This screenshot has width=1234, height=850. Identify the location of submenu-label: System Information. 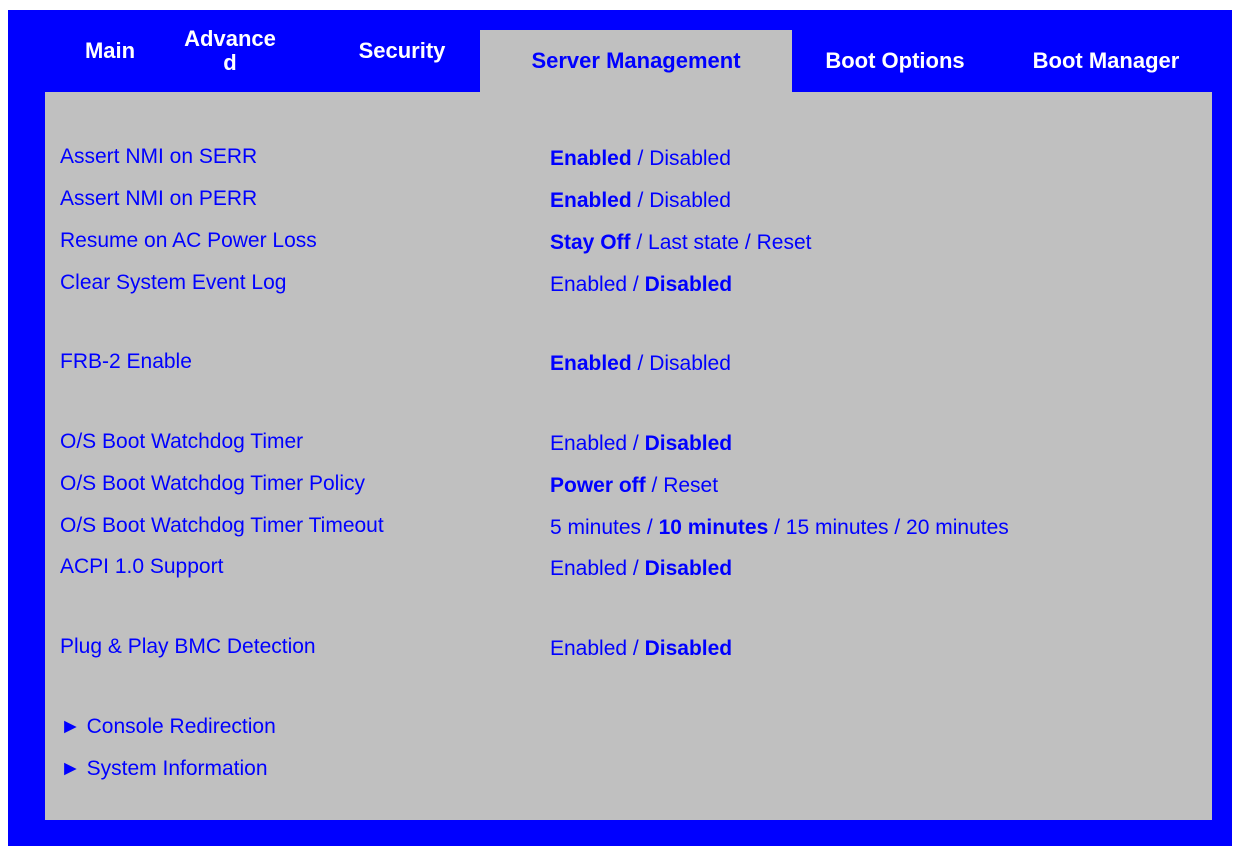
(177, 768).